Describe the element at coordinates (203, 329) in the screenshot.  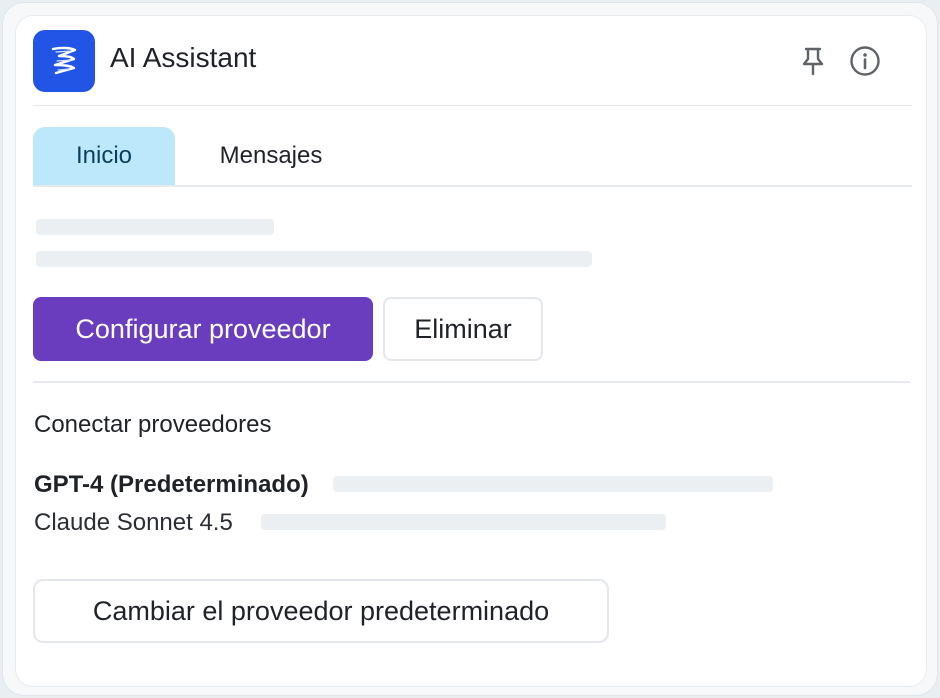
I see `configure-provider-button: Configurar proveedor` at that location.